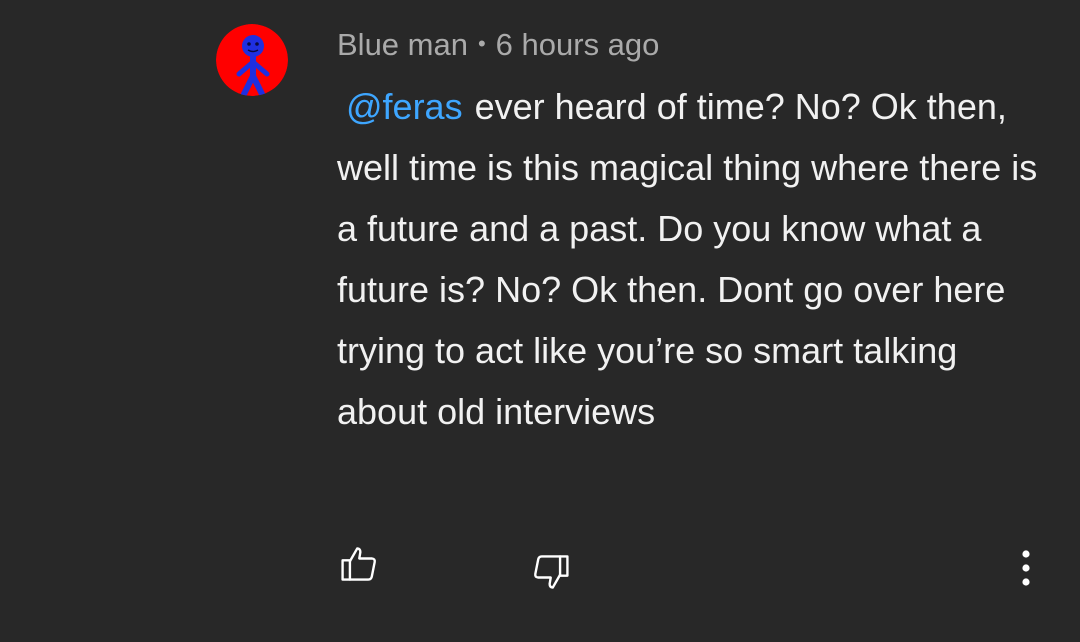 This screenshot has width=1080, height=642. I want to click on dislike-button, so click(550, 572).